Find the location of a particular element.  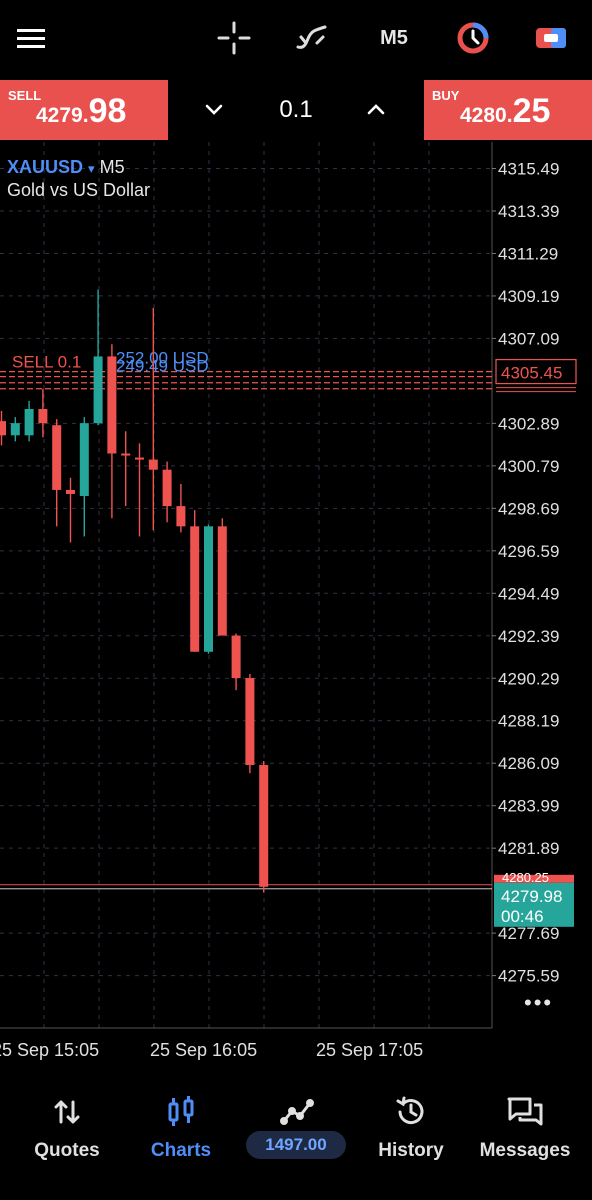

symbol-dropdown-icon: ▾ is located at coordinates (91, 168).